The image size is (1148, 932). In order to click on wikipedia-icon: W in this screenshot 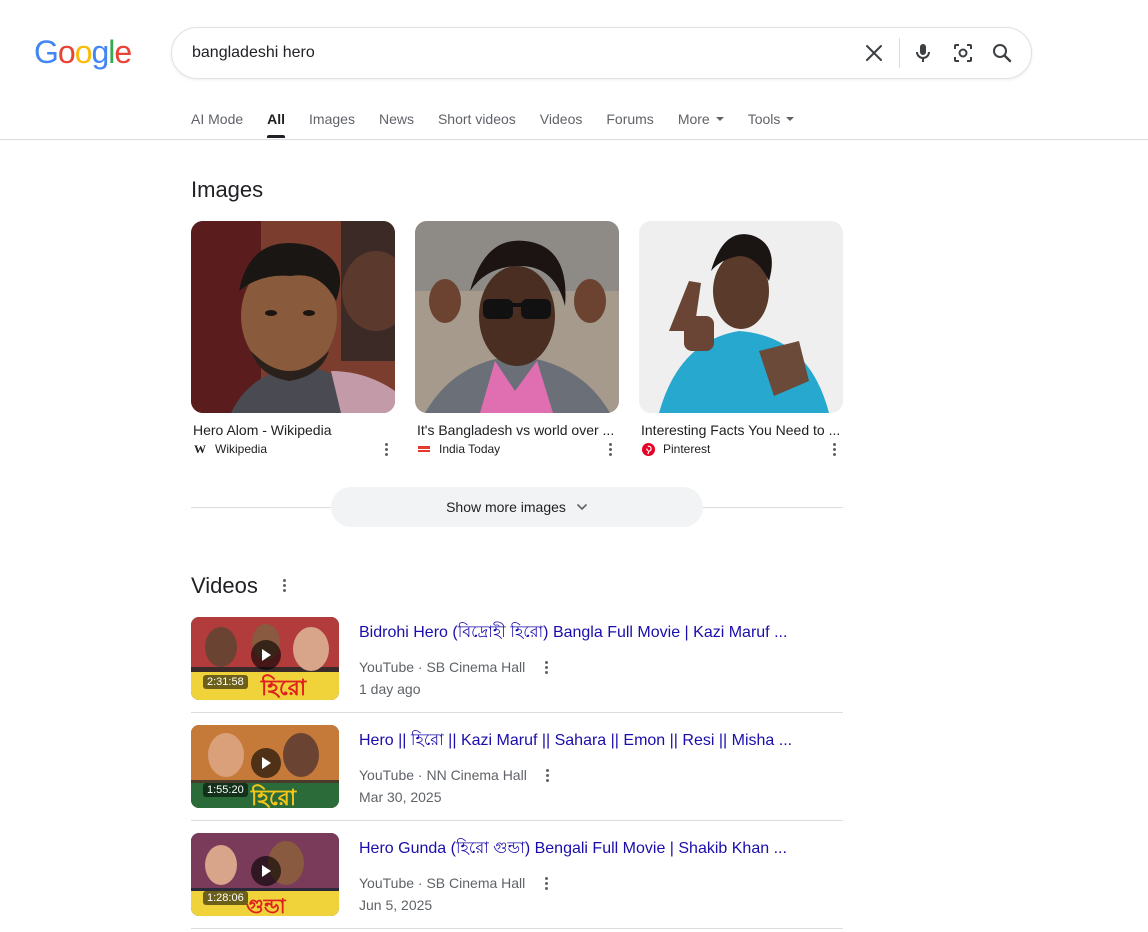, I will do `click(200, 448)`.